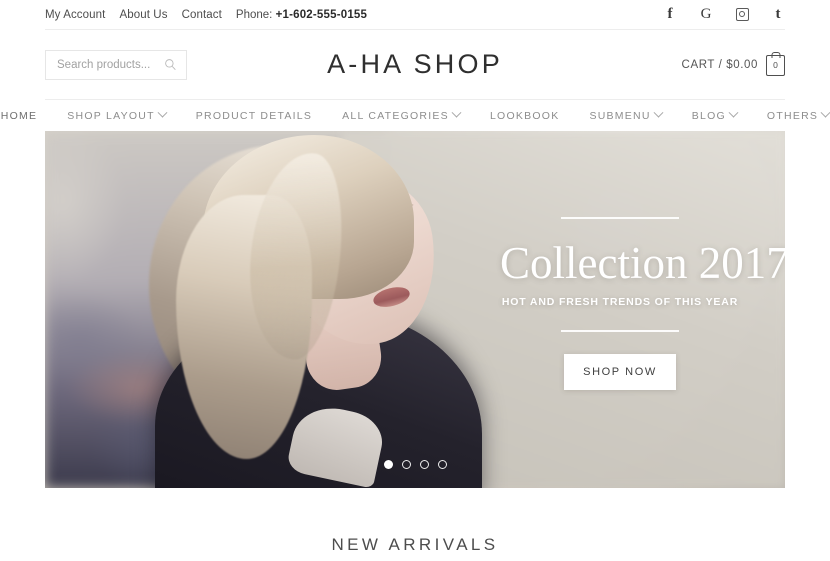 Image resolution: width=830 pixels, height=561 pixels. What do you see at coordinates (642, 263) in the screenshot?
I see `hero-title: Collection 2017` at bounding box center [642, 263].